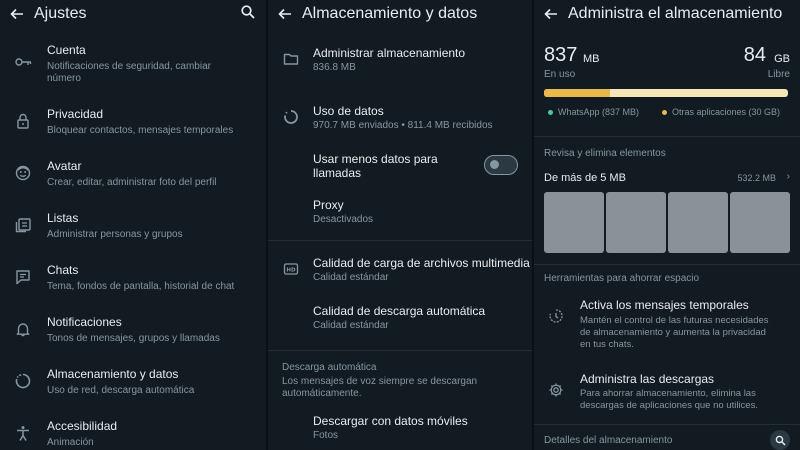 The width and height of the screenshot is (800, 450). I want to click on item-subtitle: en tus chats., so click(607, 344).